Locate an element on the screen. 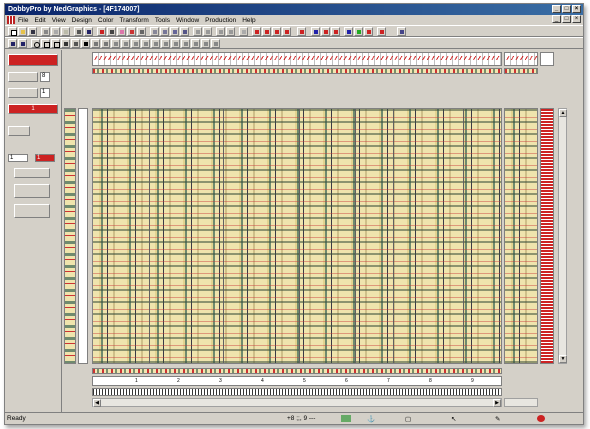 The height and width of the screenshot is (429, 590). num-a-field: 1 is located at coordinates (18, 158).